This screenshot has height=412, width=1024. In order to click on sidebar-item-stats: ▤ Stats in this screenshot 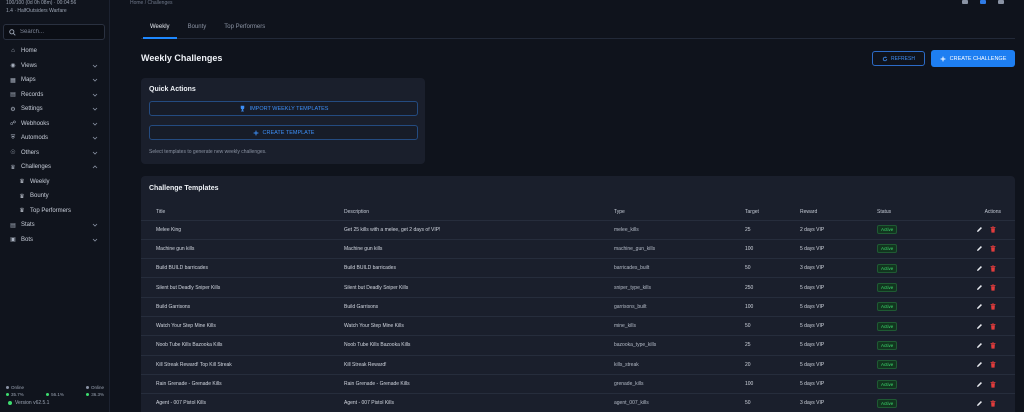, I will do `click(55, 225)`.